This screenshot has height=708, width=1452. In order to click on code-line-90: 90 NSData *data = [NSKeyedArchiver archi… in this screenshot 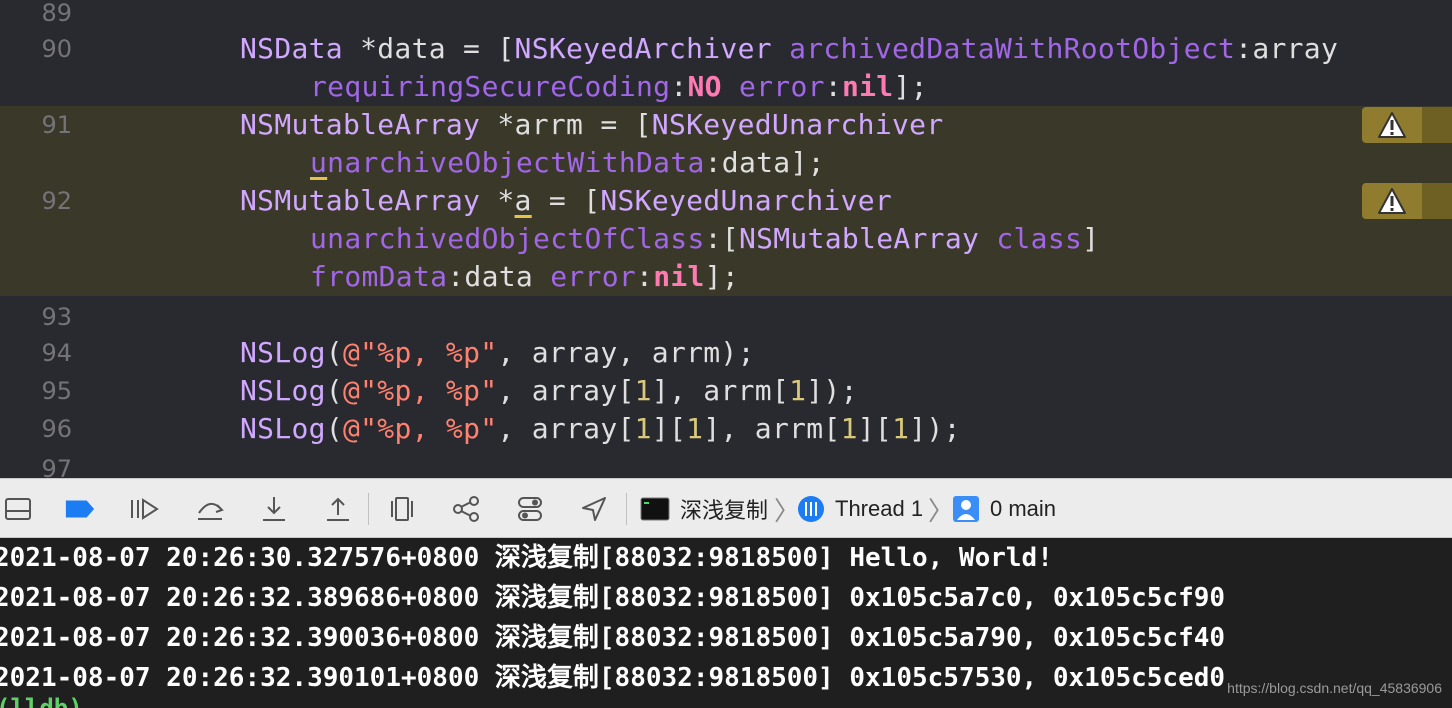, I will do `click(726, 49)`.